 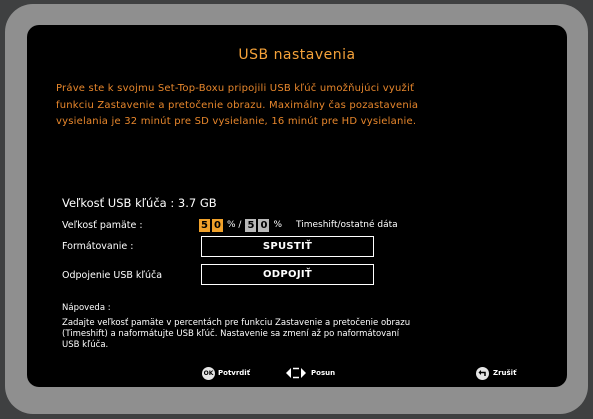 What do you see at coordinates (482, 373) in the screenshot?
I see `back-icon` at bounding box center [482, 373].